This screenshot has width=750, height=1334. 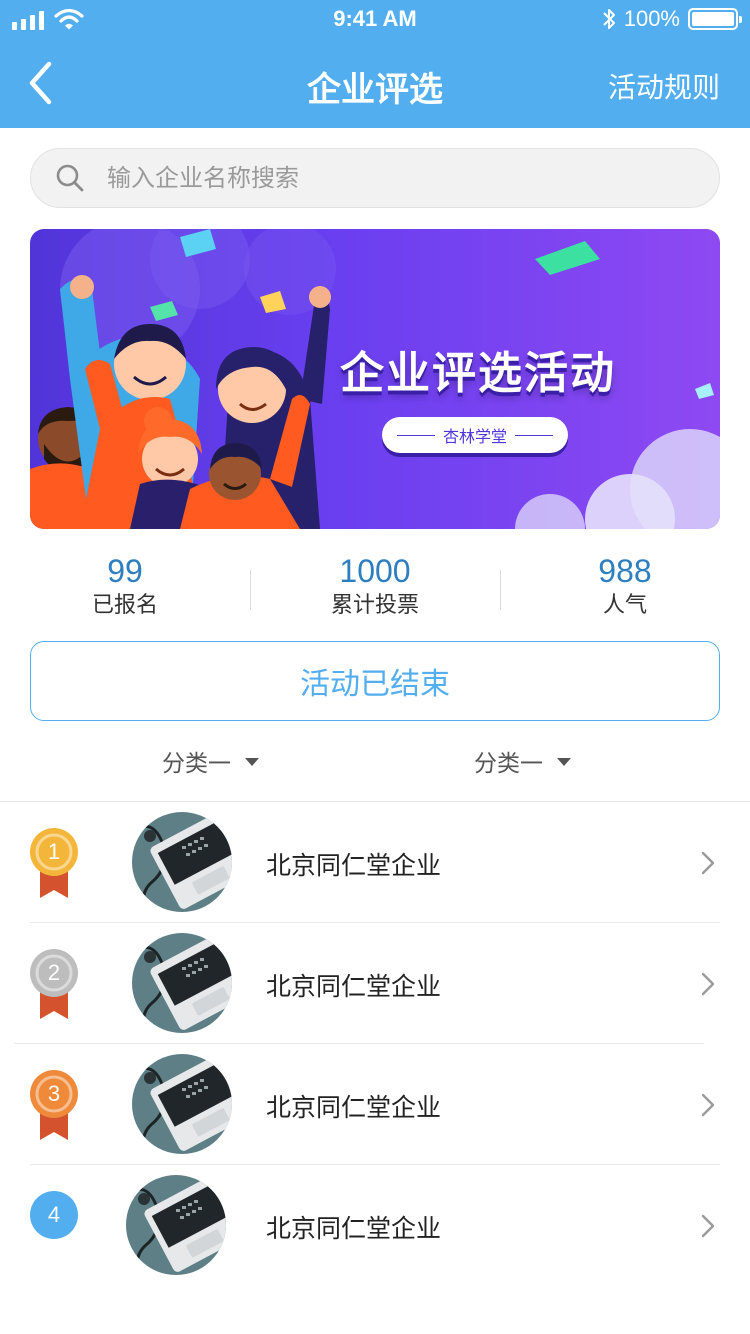 I want to click on banner-subtitle: 杏林学堂, so click(x=474, y=436).